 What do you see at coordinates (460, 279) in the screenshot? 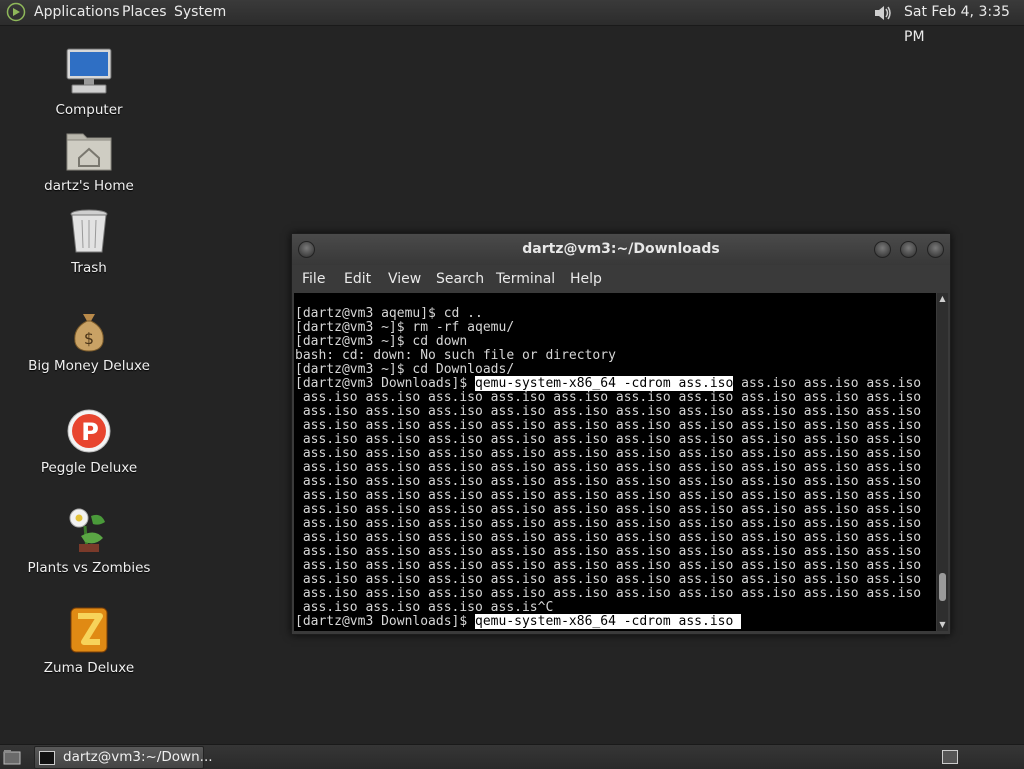
I see `menu-search: Search` at bounding box center [460, 279].